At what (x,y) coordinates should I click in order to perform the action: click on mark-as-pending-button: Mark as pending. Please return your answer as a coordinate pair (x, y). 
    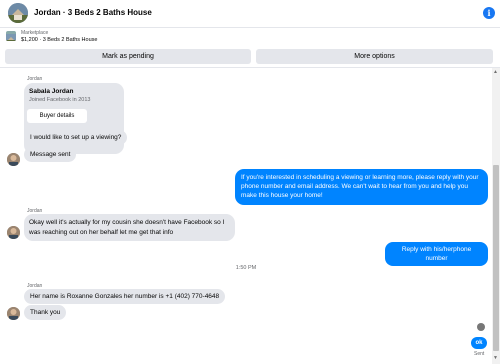
    Looking at the image, I should click on (128, 56).